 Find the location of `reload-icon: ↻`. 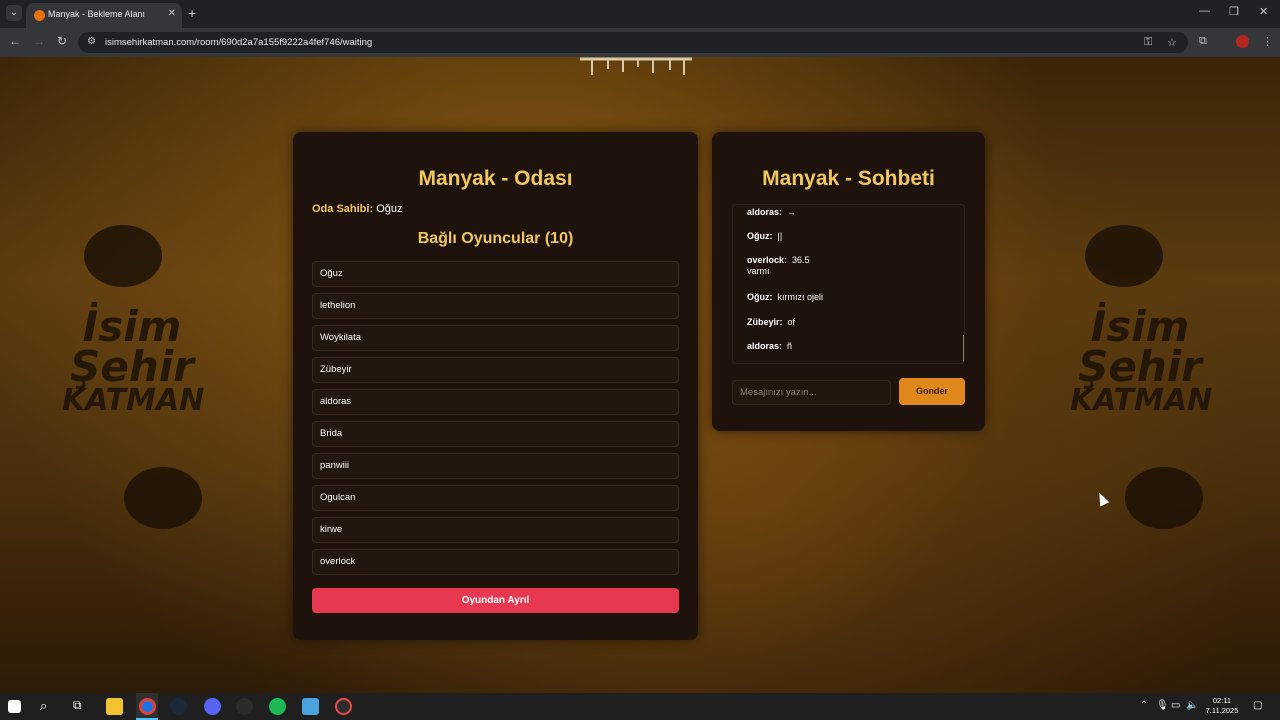

reload-icon: ↻ is located at coordinates (62, 41).